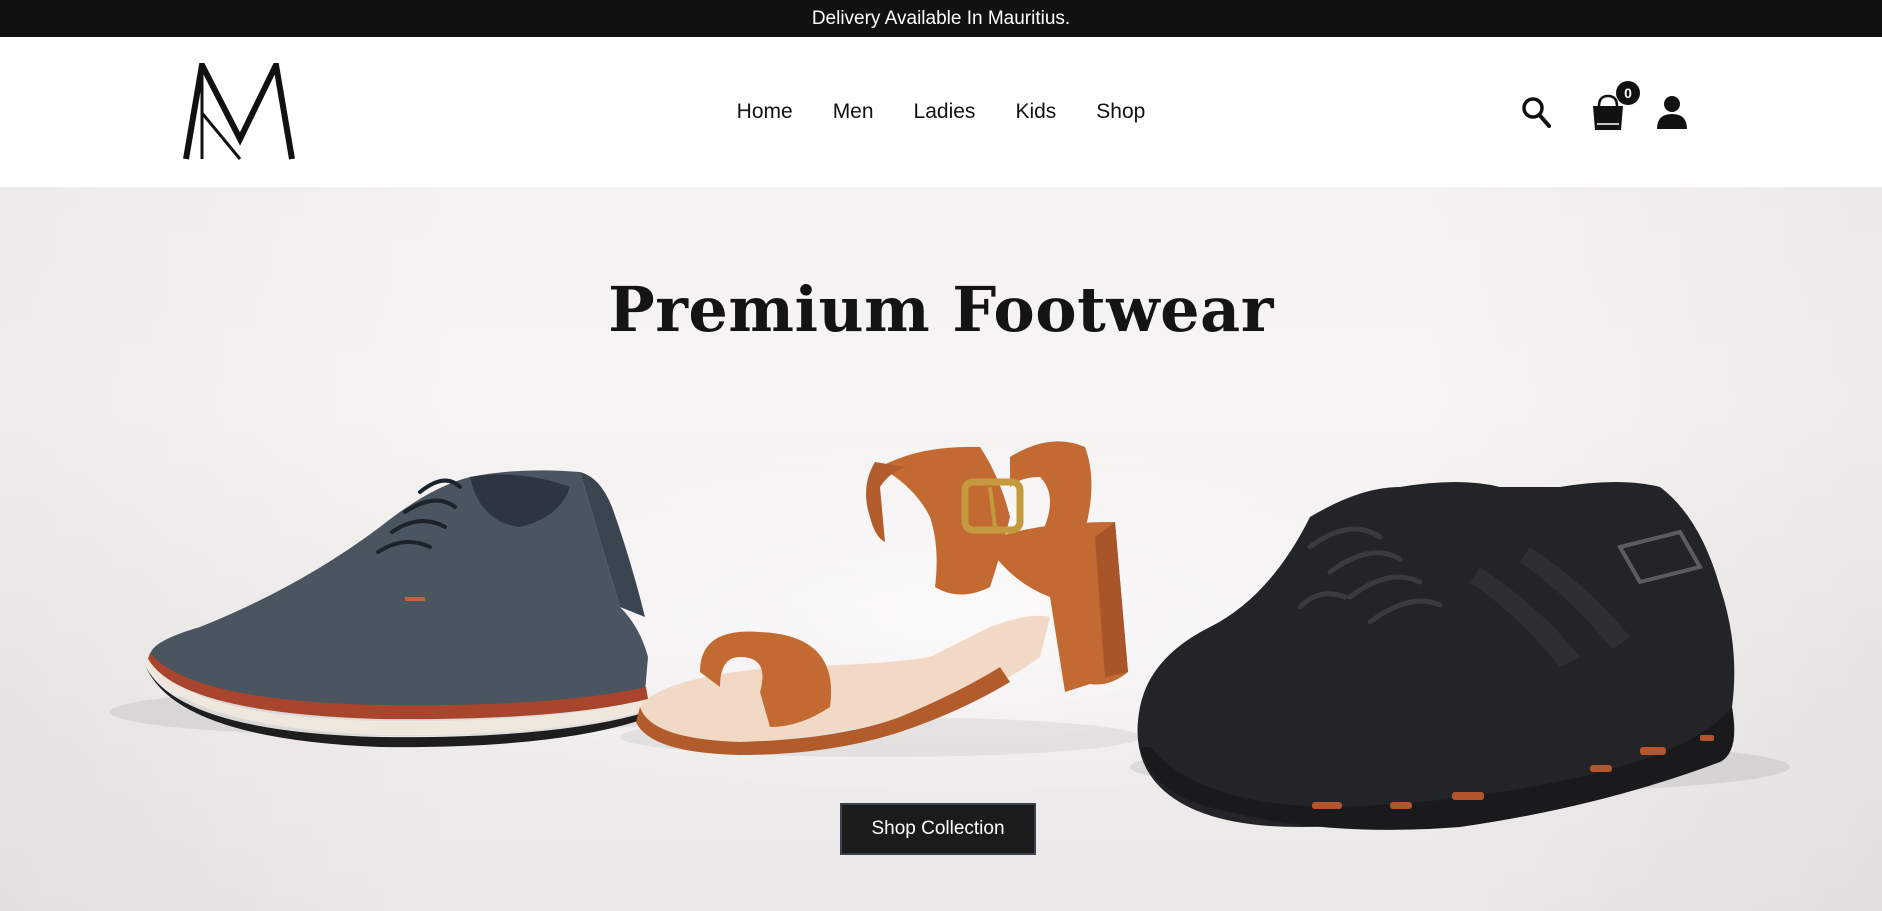 This screenshot has width=1882, height=911. I want to click on nav-shop: Shop, so click(1120, 112).